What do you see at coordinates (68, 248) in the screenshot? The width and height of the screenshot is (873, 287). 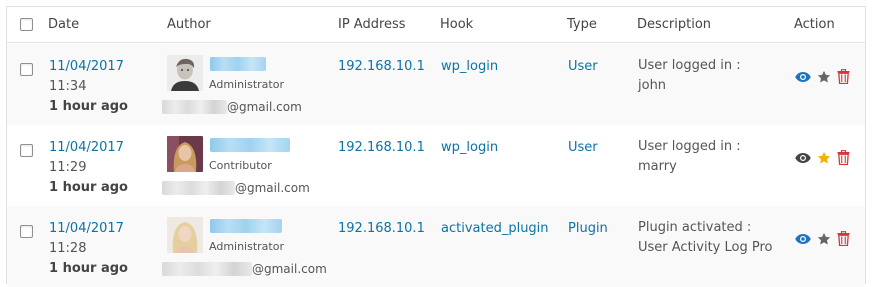 I see `log-time: 11:28` at bounding box center [68, 248].